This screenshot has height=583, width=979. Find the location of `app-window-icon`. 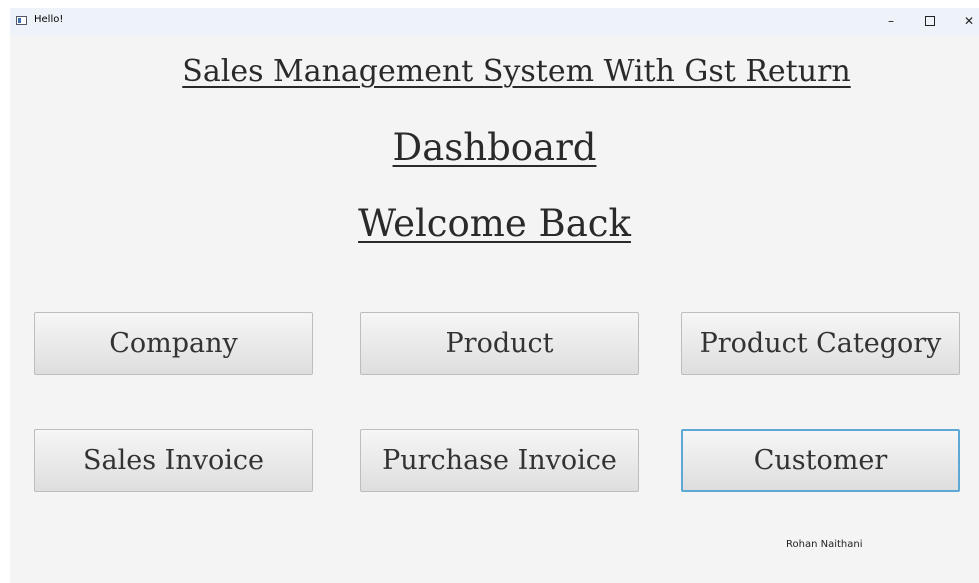

app-window-icon is located at coordinates (21, 20).